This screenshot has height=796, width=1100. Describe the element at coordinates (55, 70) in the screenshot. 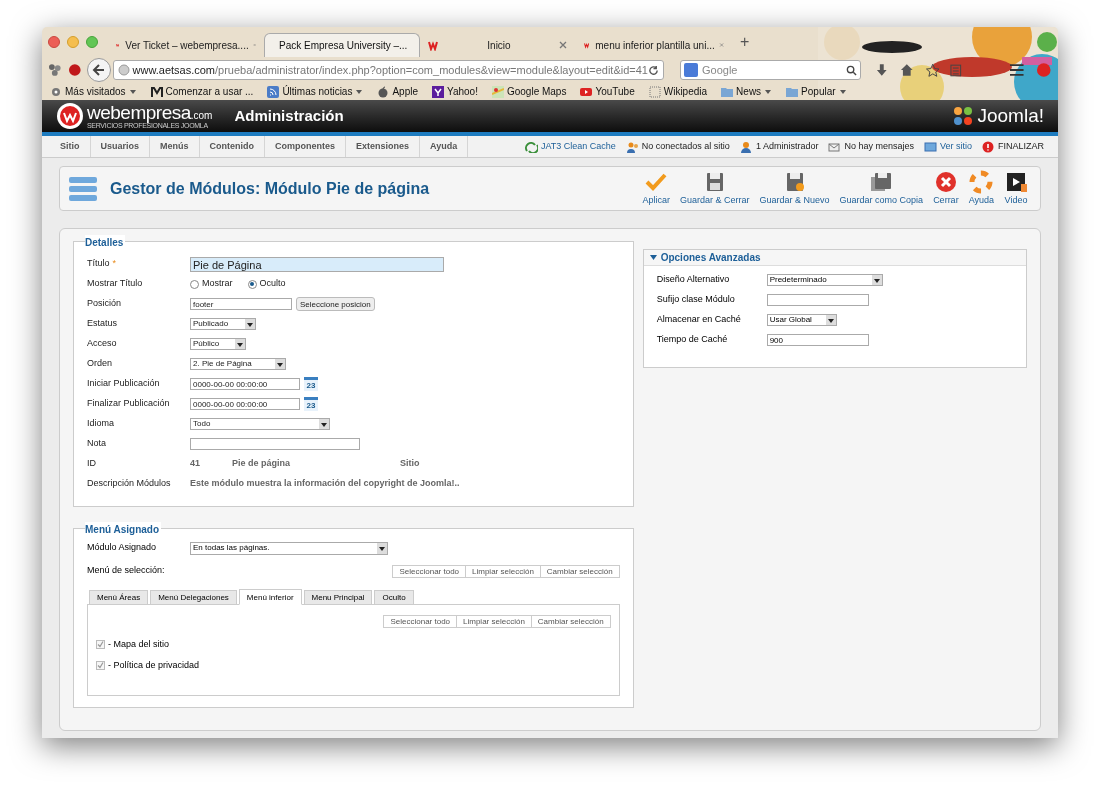

I see `extension-icon` at that location.